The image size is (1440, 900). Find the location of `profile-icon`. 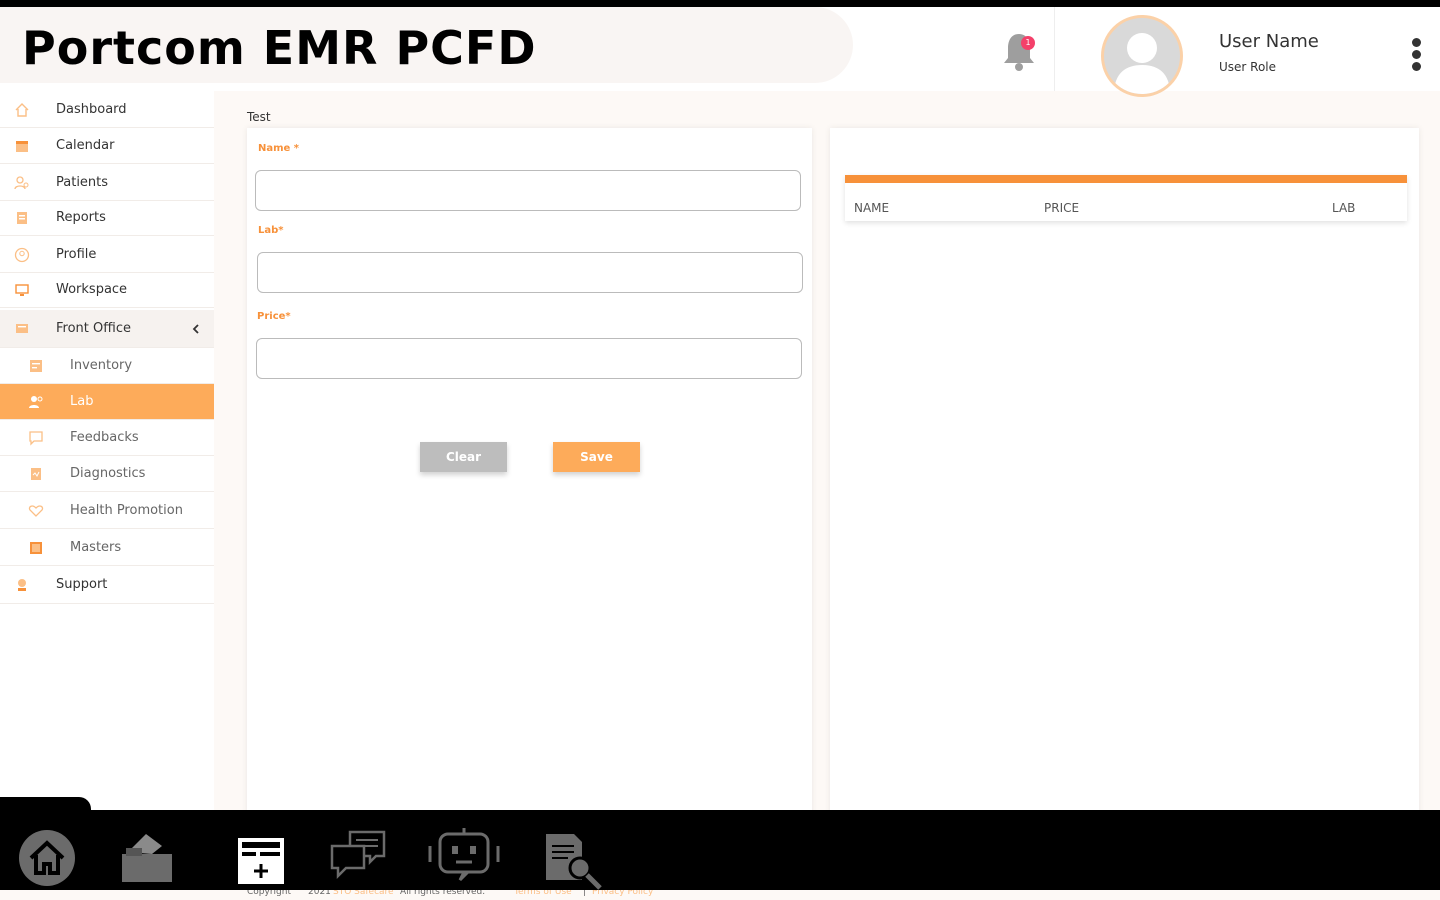

profile-icon is located at coordinates (22, 254).